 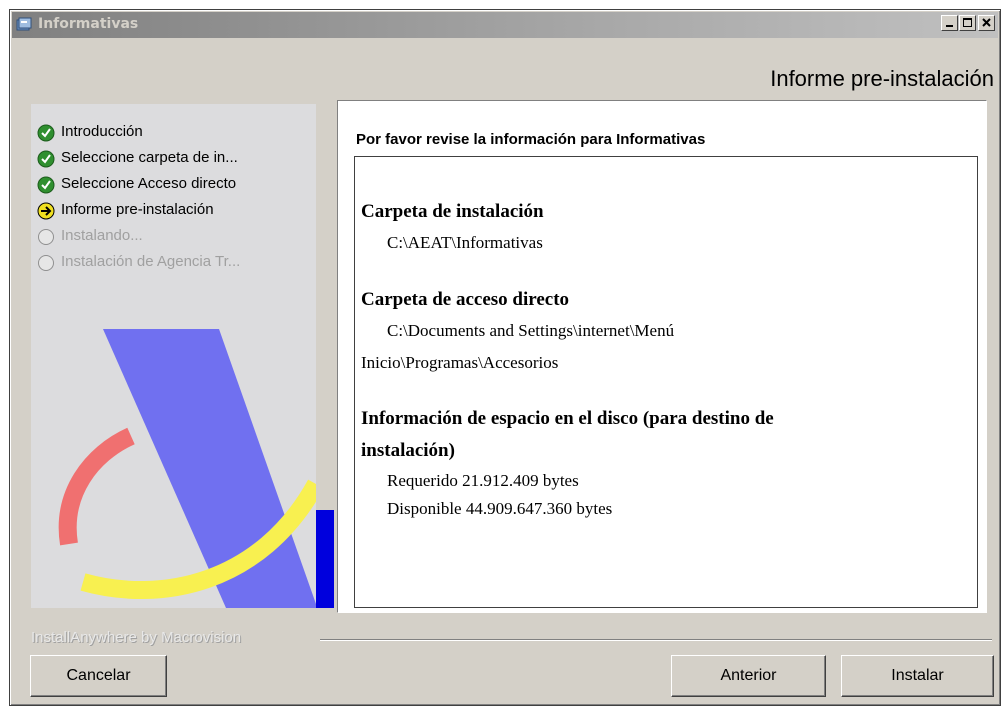 I want to click on maximize-icon, so click(x=967, y=22).